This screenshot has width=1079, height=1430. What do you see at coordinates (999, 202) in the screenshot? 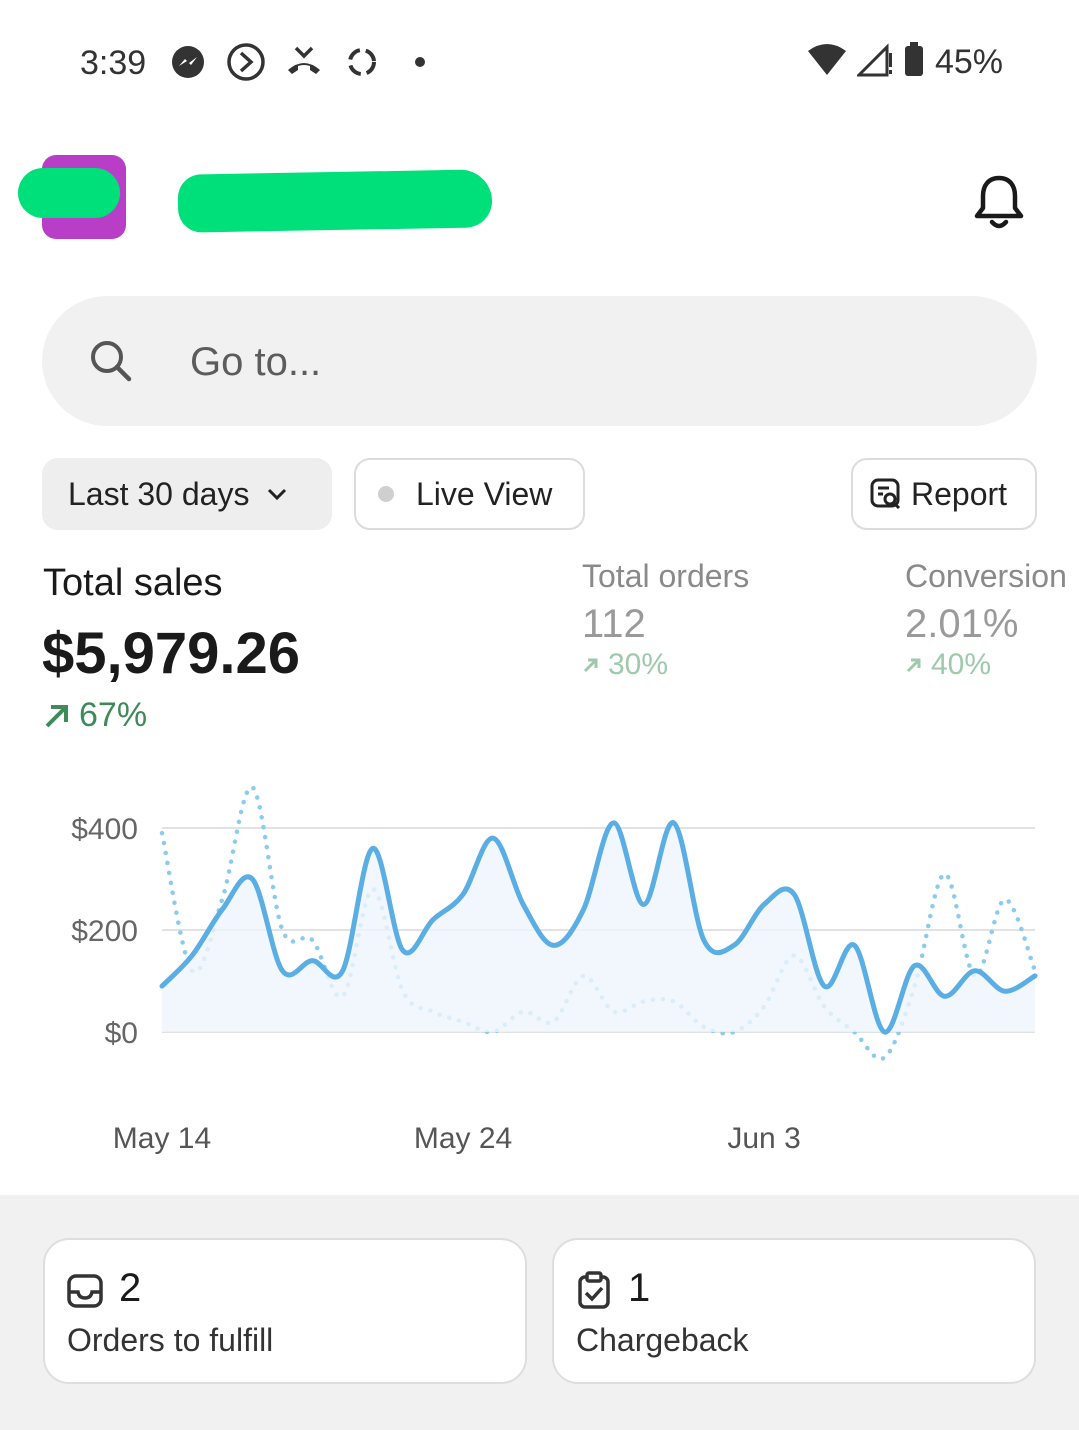
I see `bell-icon` at bounding box center [999, 202].